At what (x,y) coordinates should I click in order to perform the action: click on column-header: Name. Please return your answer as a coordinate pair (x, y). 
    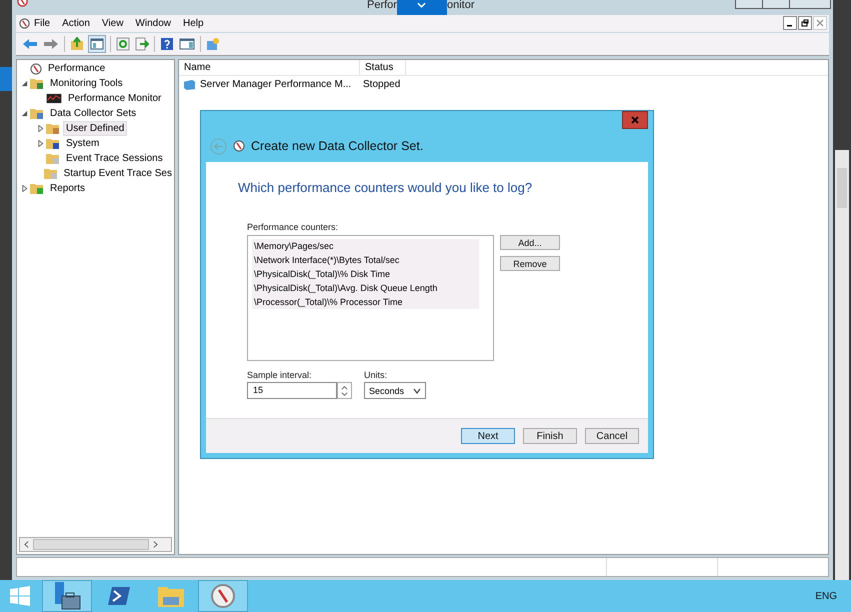
    Looking at the image, I should click on (269, 67).